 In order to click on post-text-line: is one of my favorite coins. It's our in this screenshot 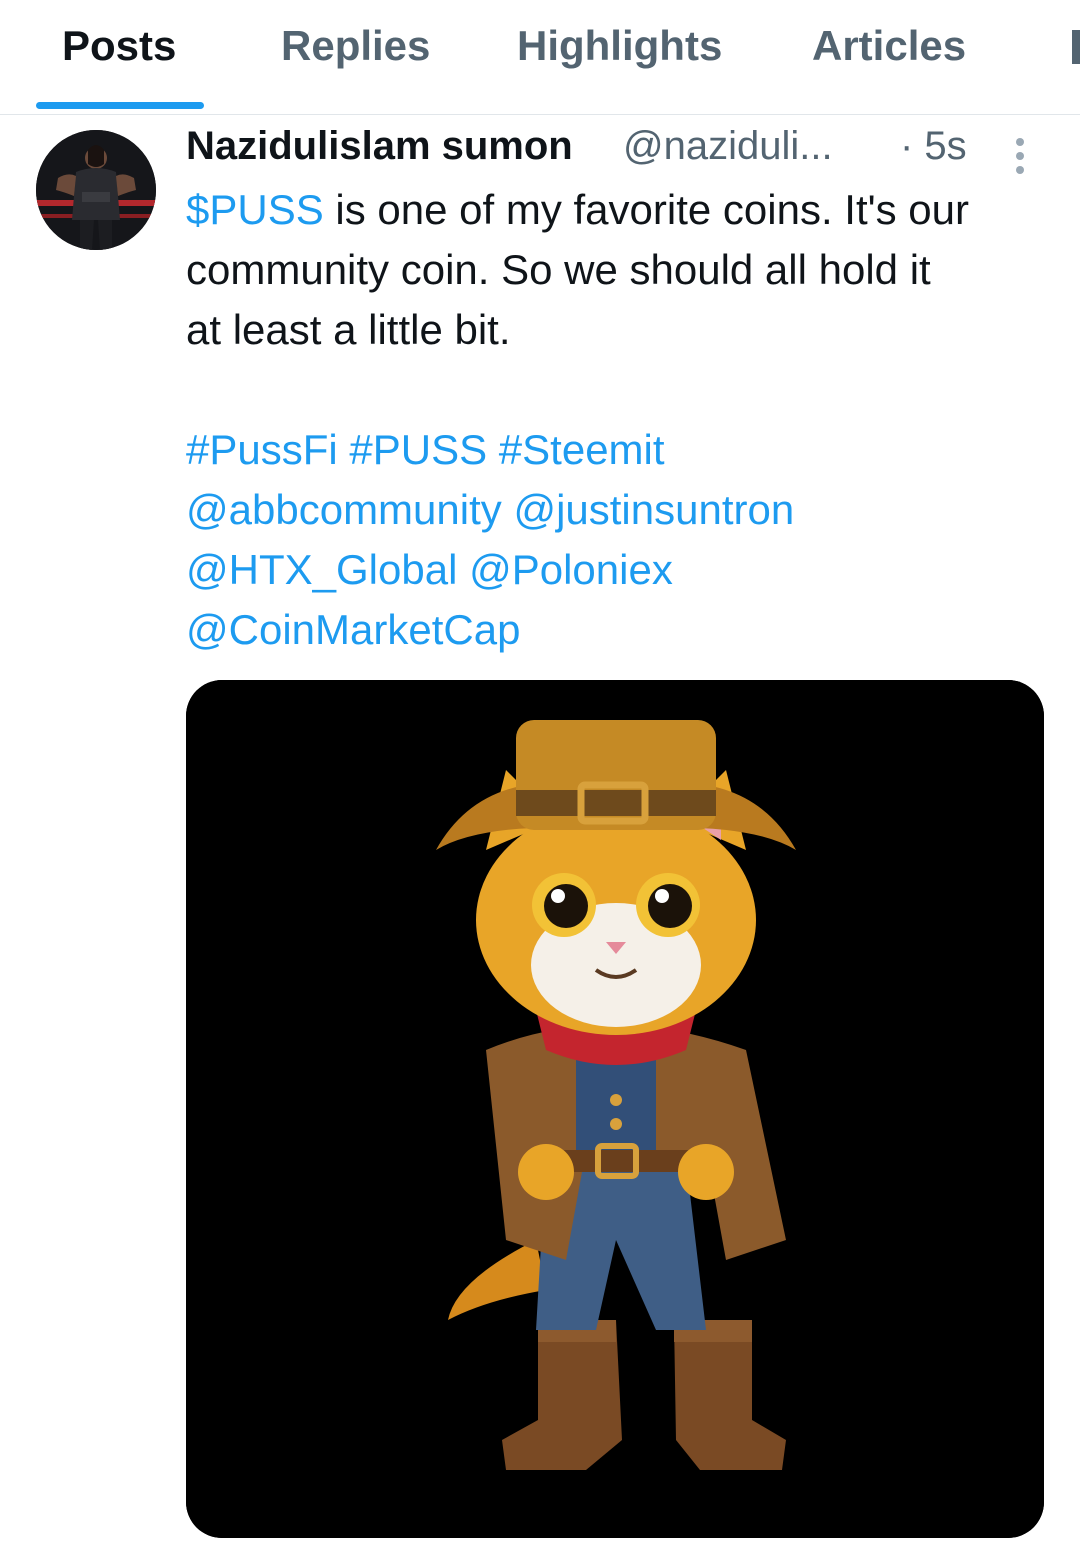, I will do `click(646, 209)`.